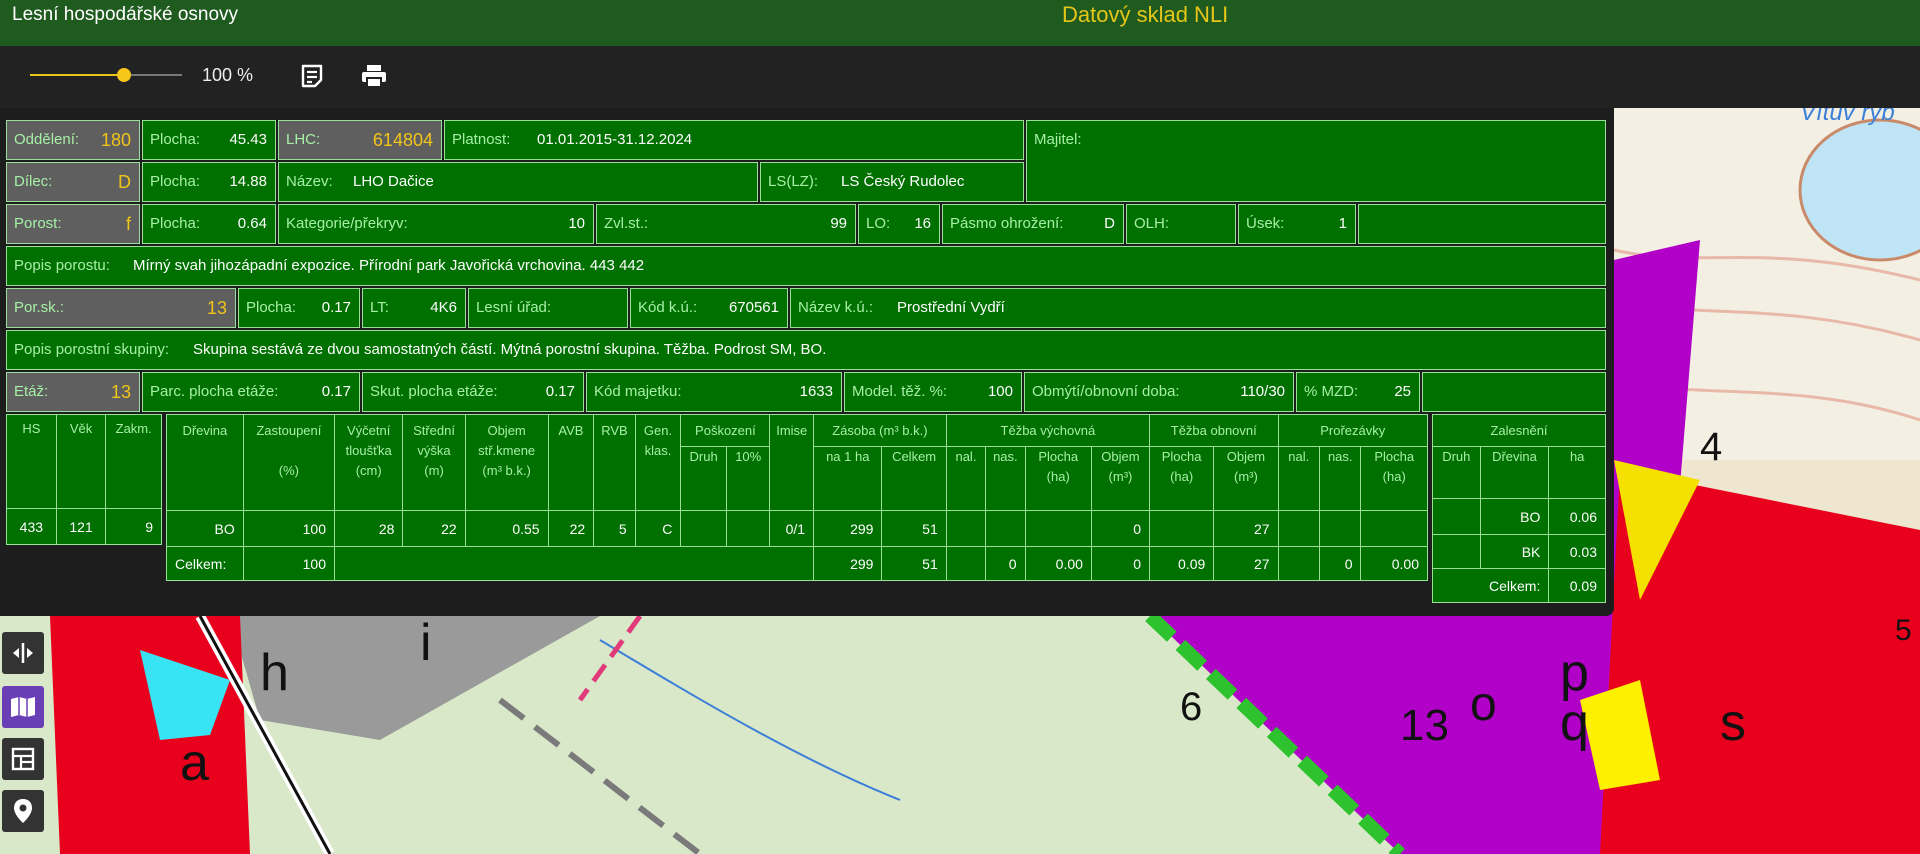 The height and width of the screenshot is (854, 1920). I want to click on svg-text: h, so click(274, 673).